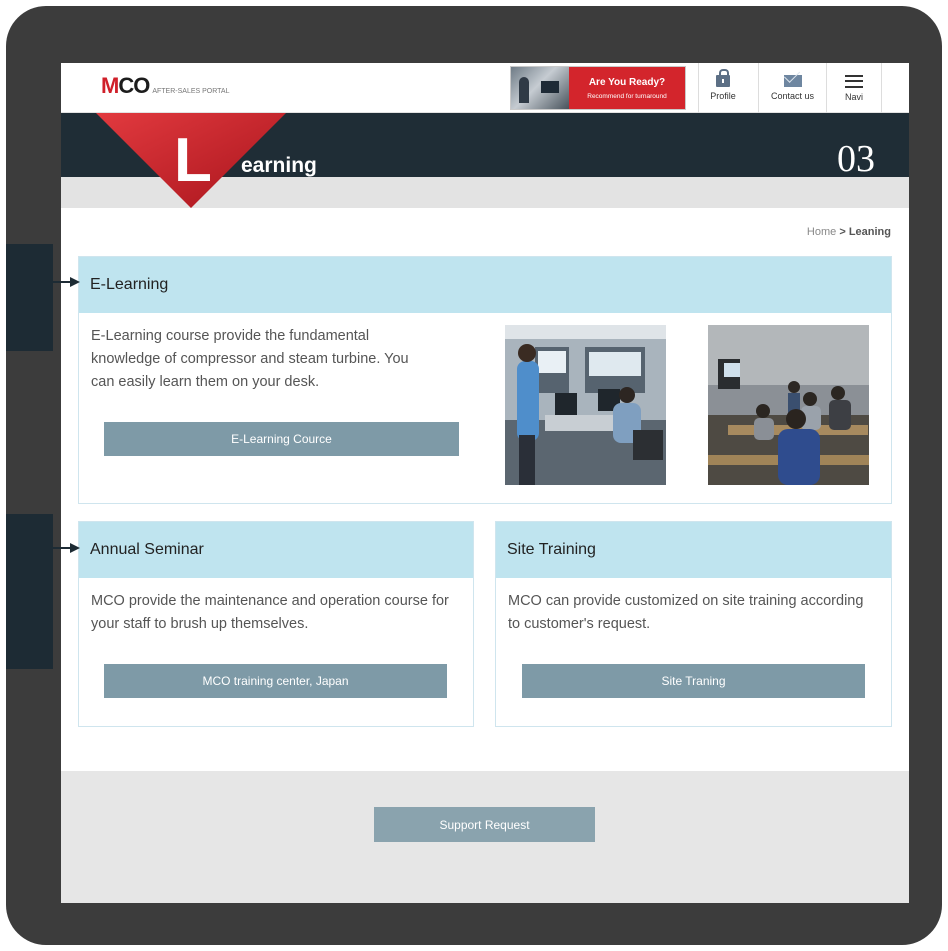 The image size is (948, 951). Describe the element at coordinates (29, 591) in the screenshot. I see `callout-tab-seminar` at that location.